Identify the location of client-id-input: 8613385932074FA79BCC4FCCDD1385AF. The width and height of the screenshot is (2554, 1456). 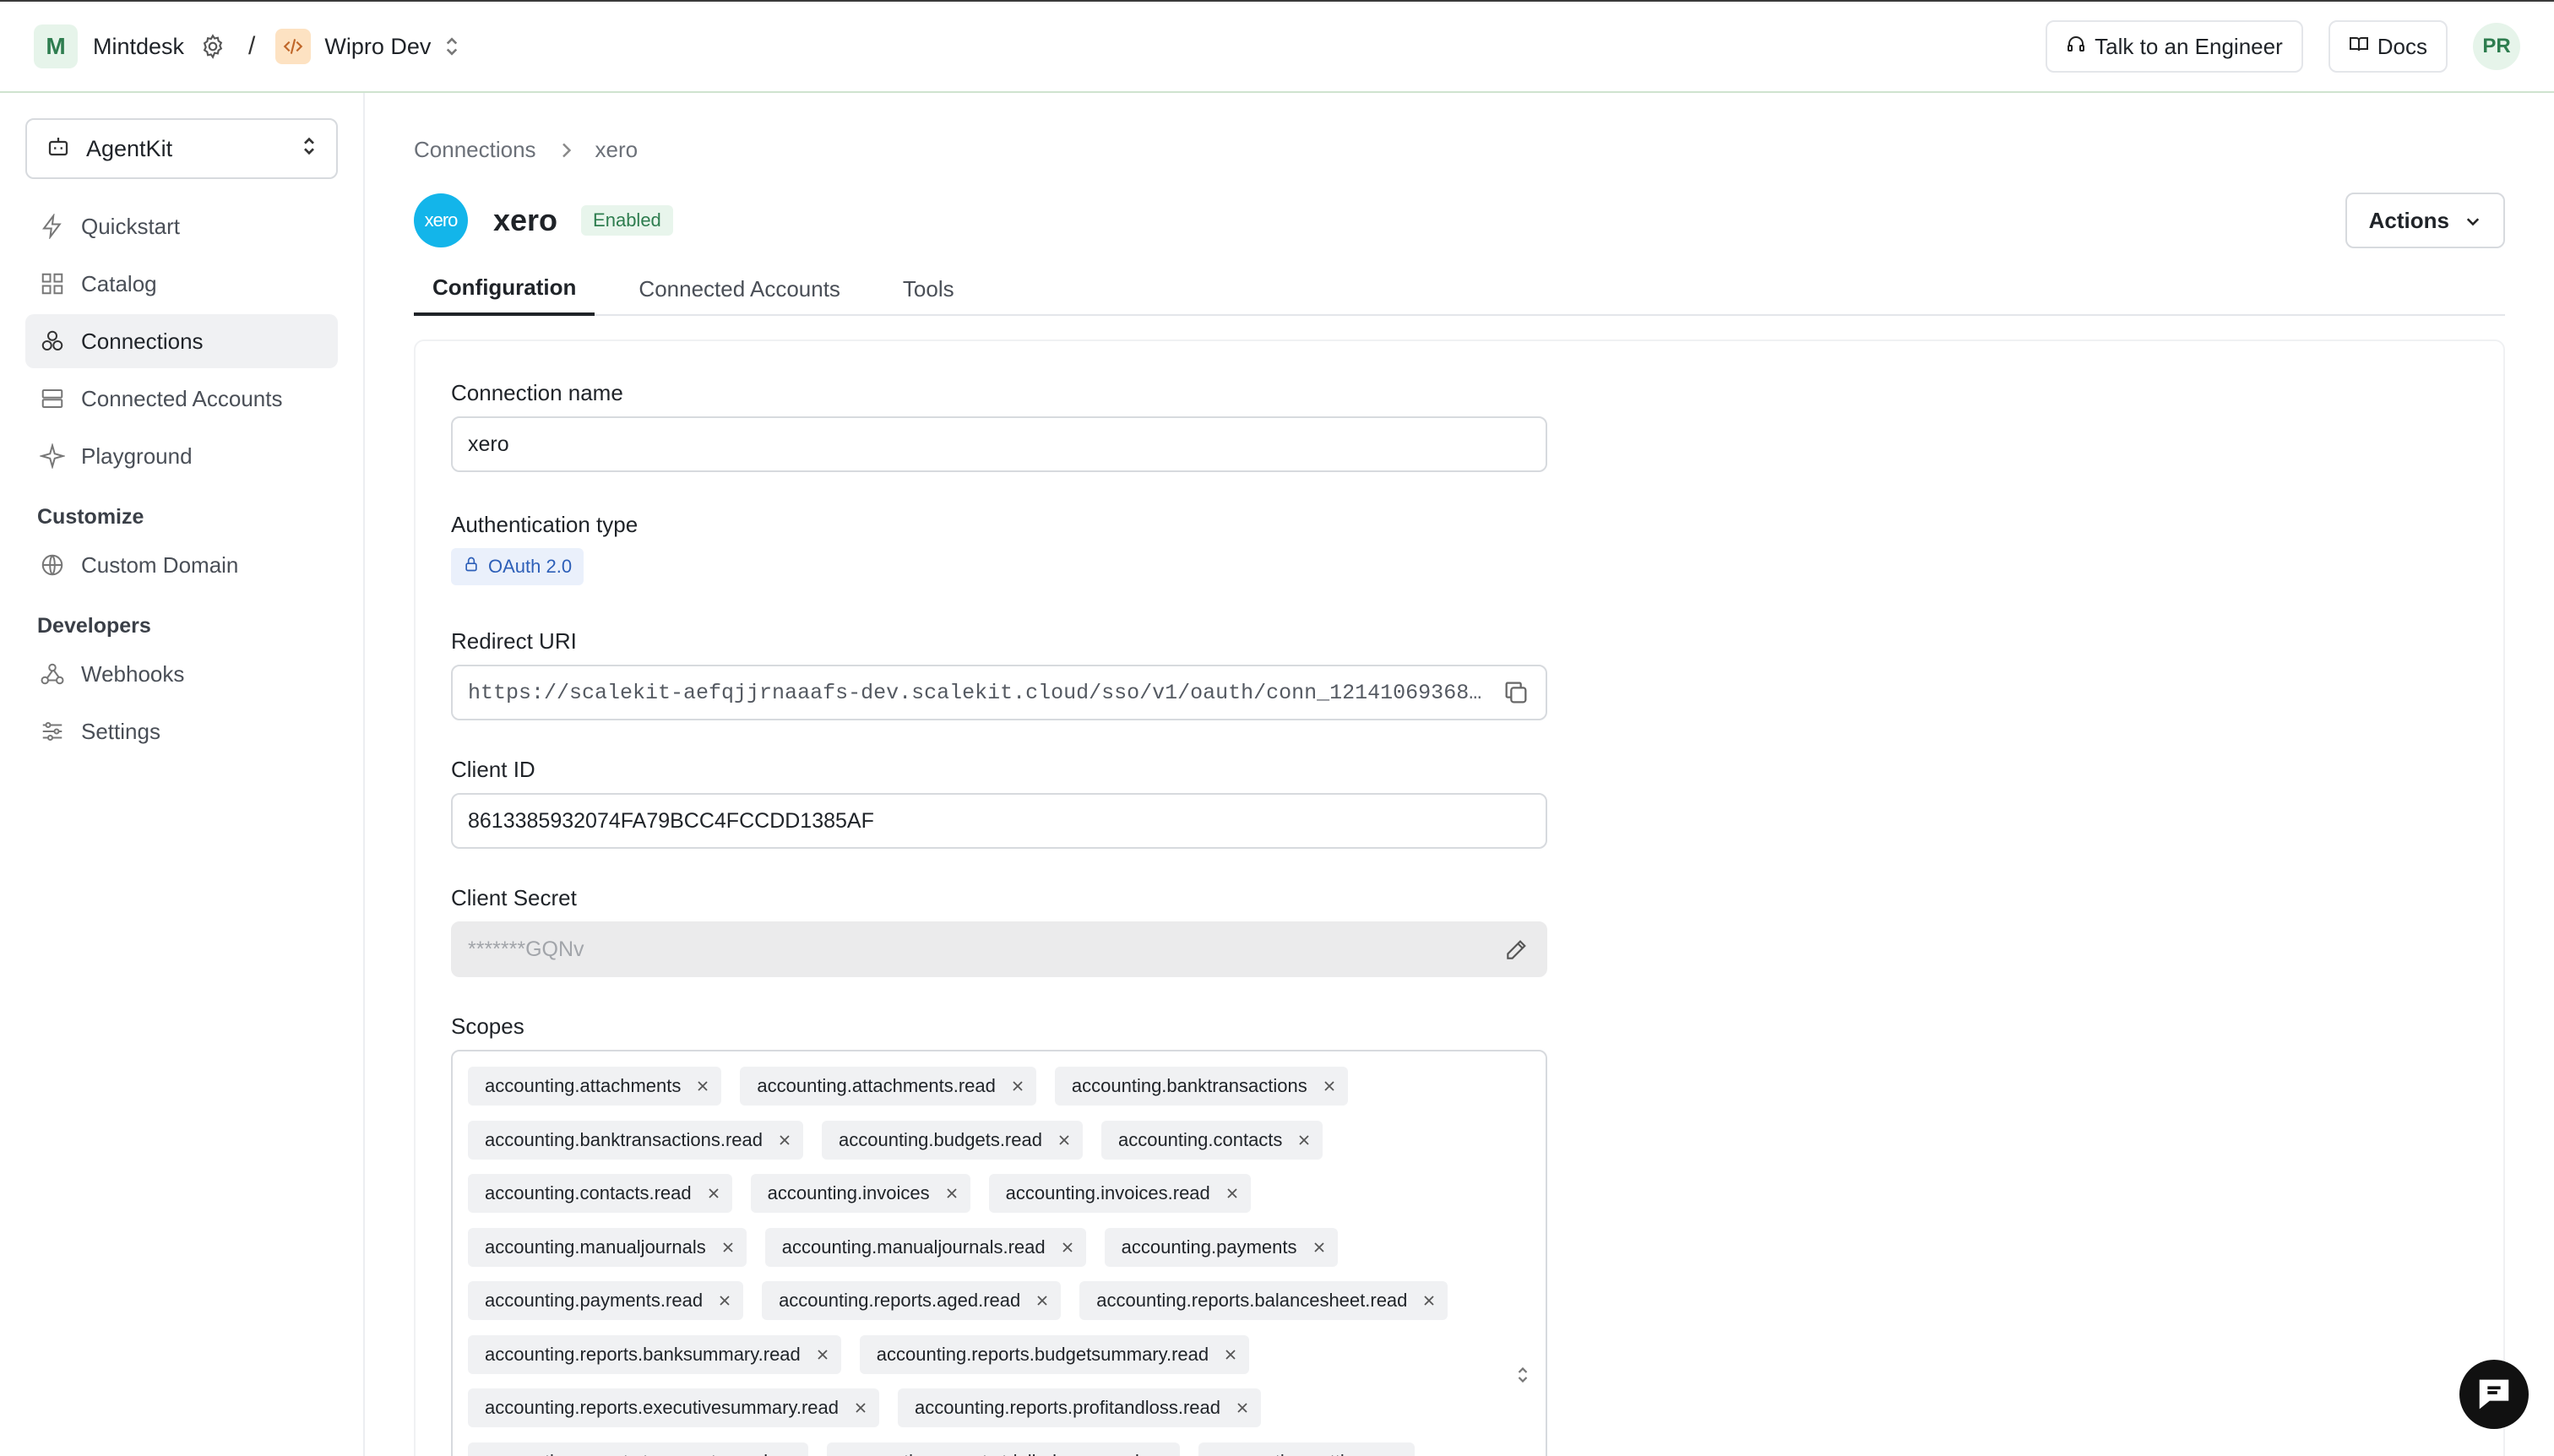
(999, 821).